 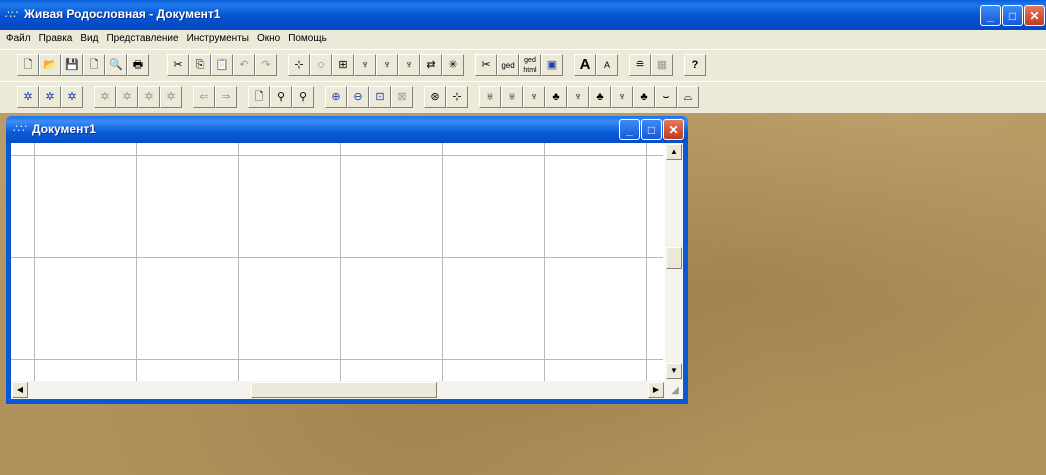 I want to click on add-box-icon: ⊞, so click(x=343, y=65).